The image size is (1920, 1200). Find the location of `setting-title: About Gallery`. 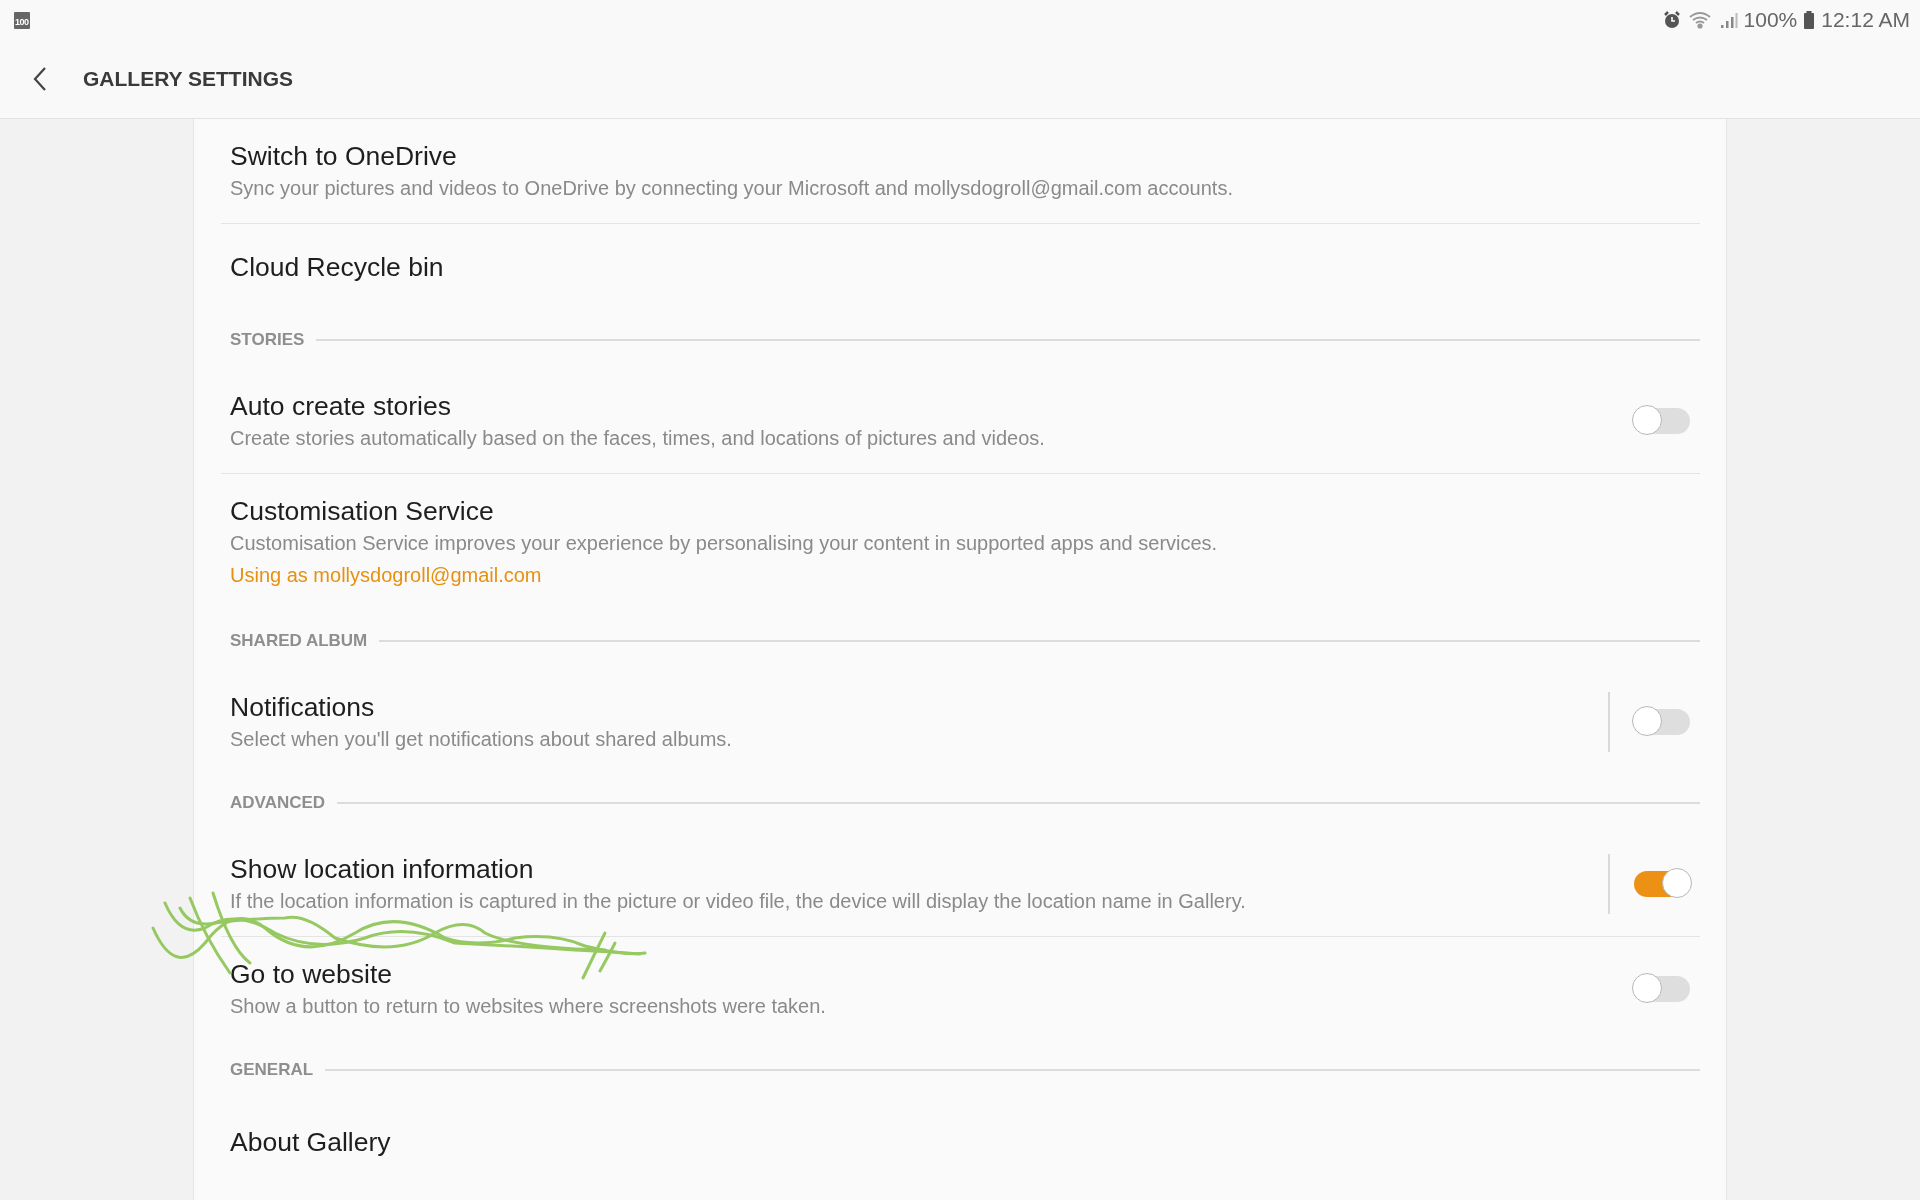

setting-title: About Gallery is located at coordinates (311, 1142).